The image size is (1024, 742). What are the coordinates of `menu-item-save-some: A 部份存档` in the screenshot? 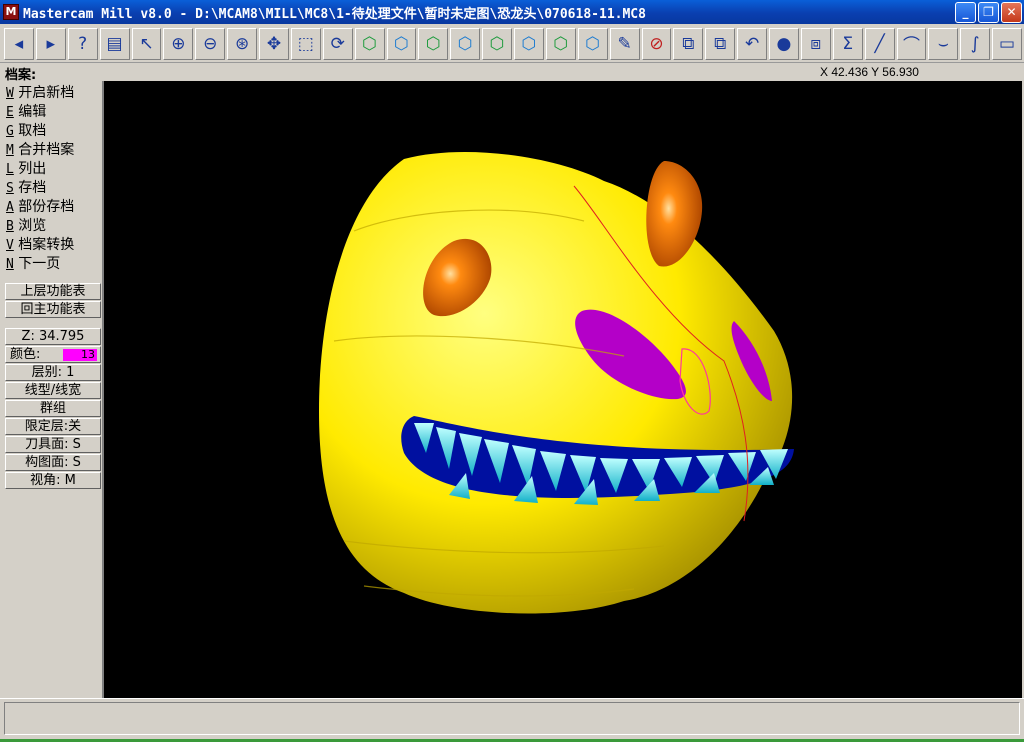 It's located at (40, 205).